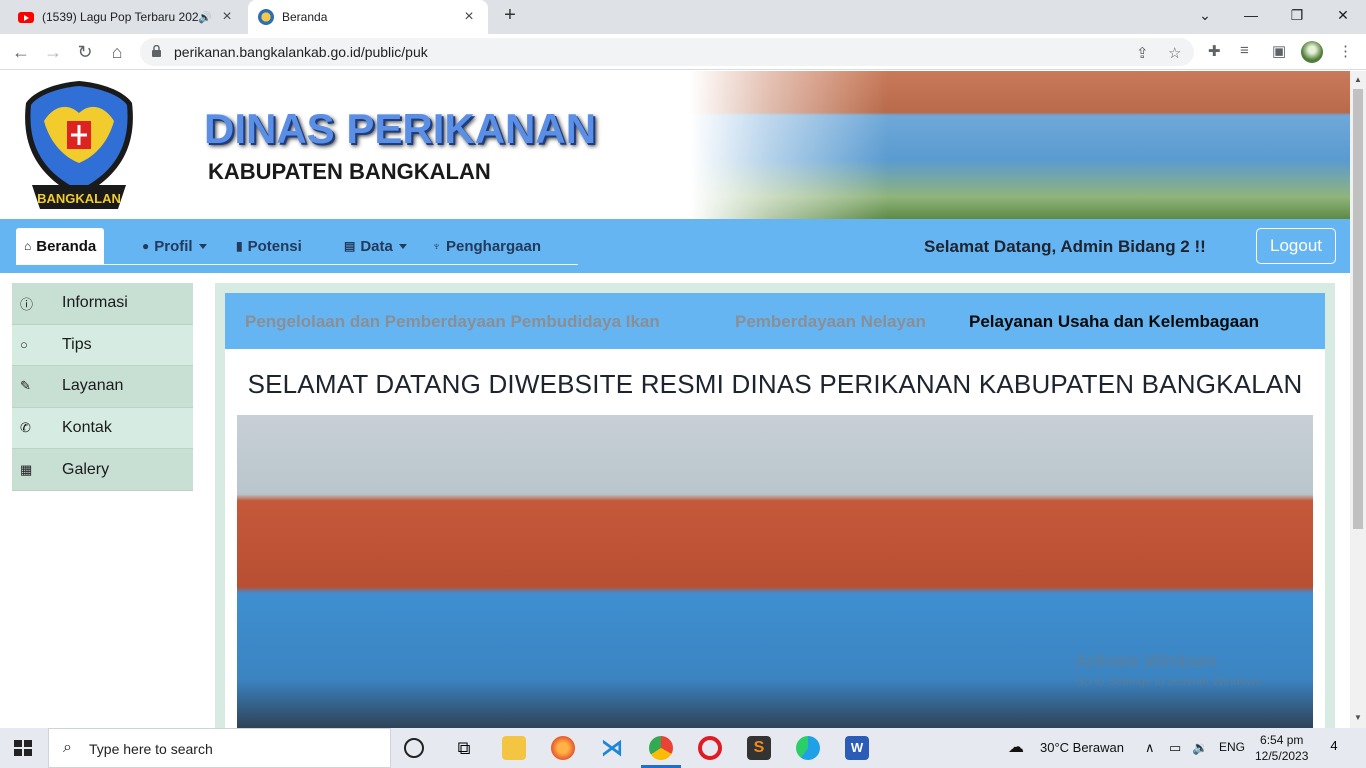 Image resolution: width=1366 pixels, height=768 pixels. Describe the element at coordinates (563, 748) in the screenshot. I see `firefox-icon` at that location.